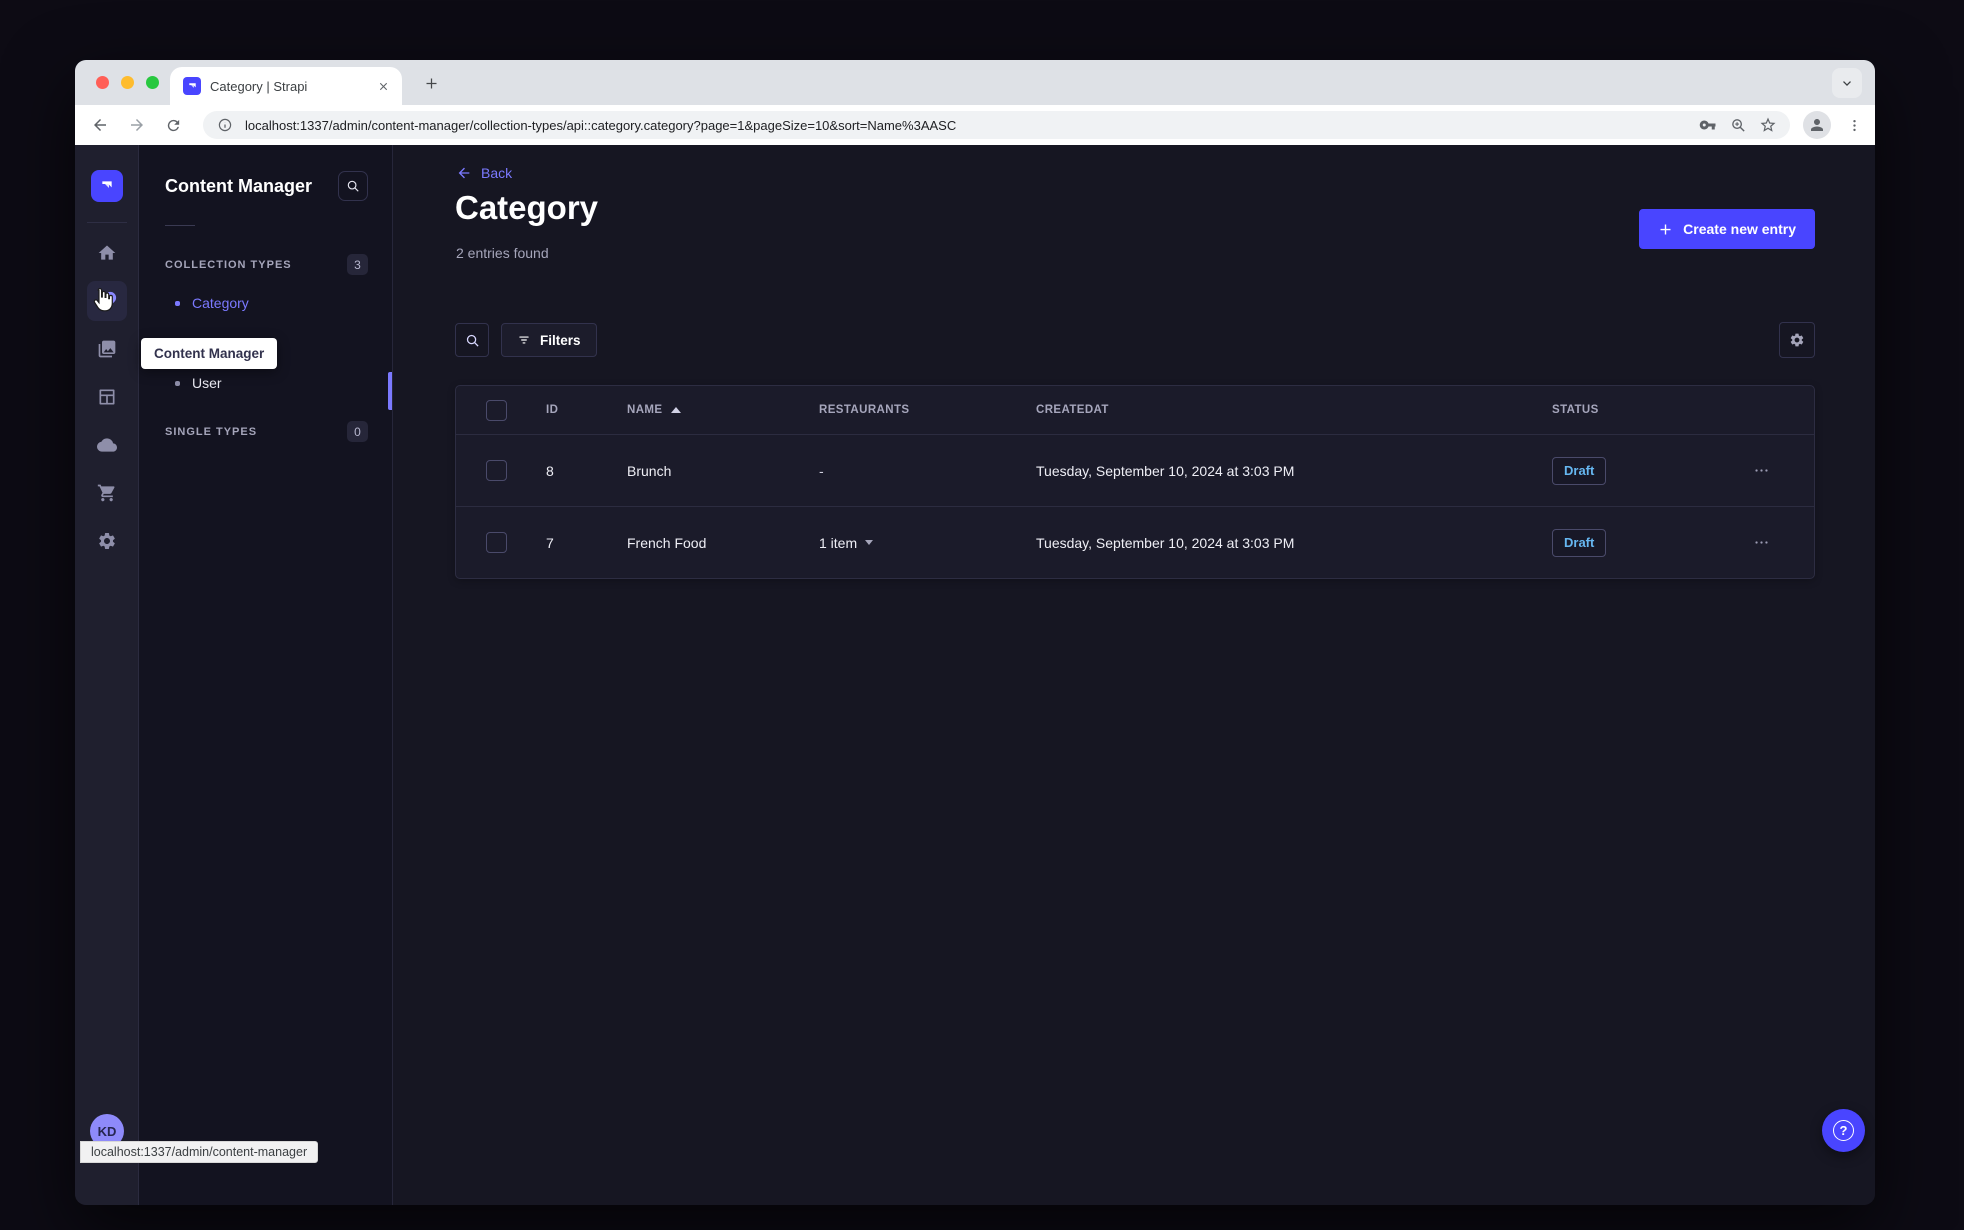  What do you see at coordinates (906, 543) in the screenshot?
I see `cell-restaurants: 1 item` at bounding box center [906, 543].